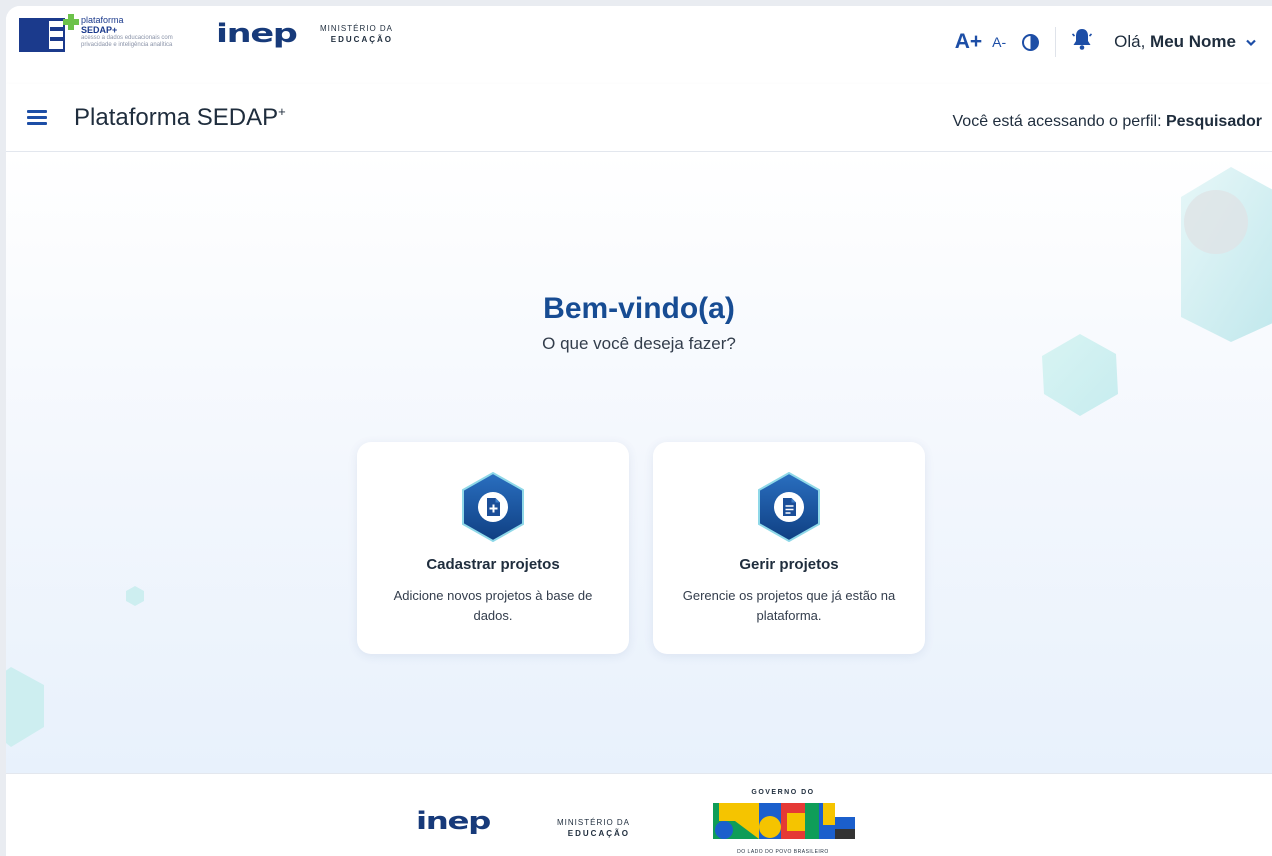 The image size is (1272, 856). Describe the element at coordinates (37, 117) in the screenshot. I see `hamburger-menu-icon` at that location.